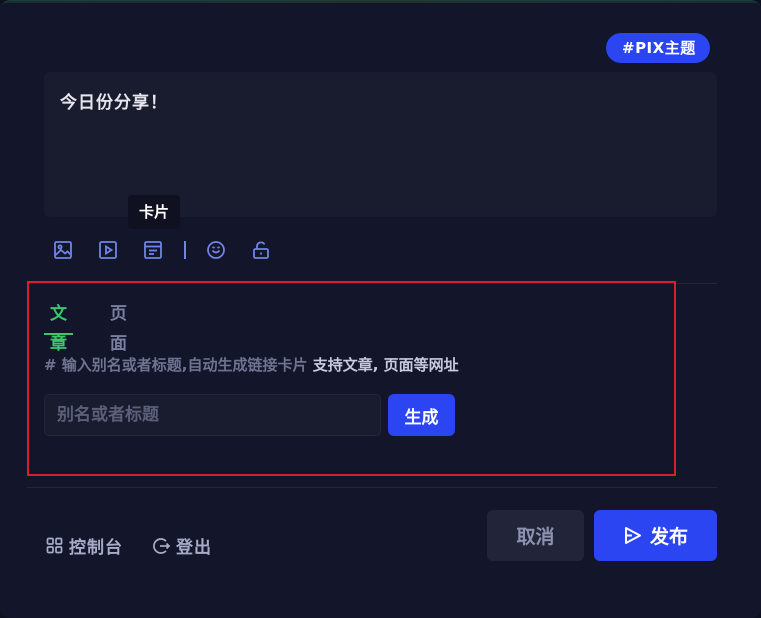 This screenshot has height=618, width=761. What do you see at coordinates (108, 250) in the screenshot?
I see `video-icon` at bounding box center [108, 250].